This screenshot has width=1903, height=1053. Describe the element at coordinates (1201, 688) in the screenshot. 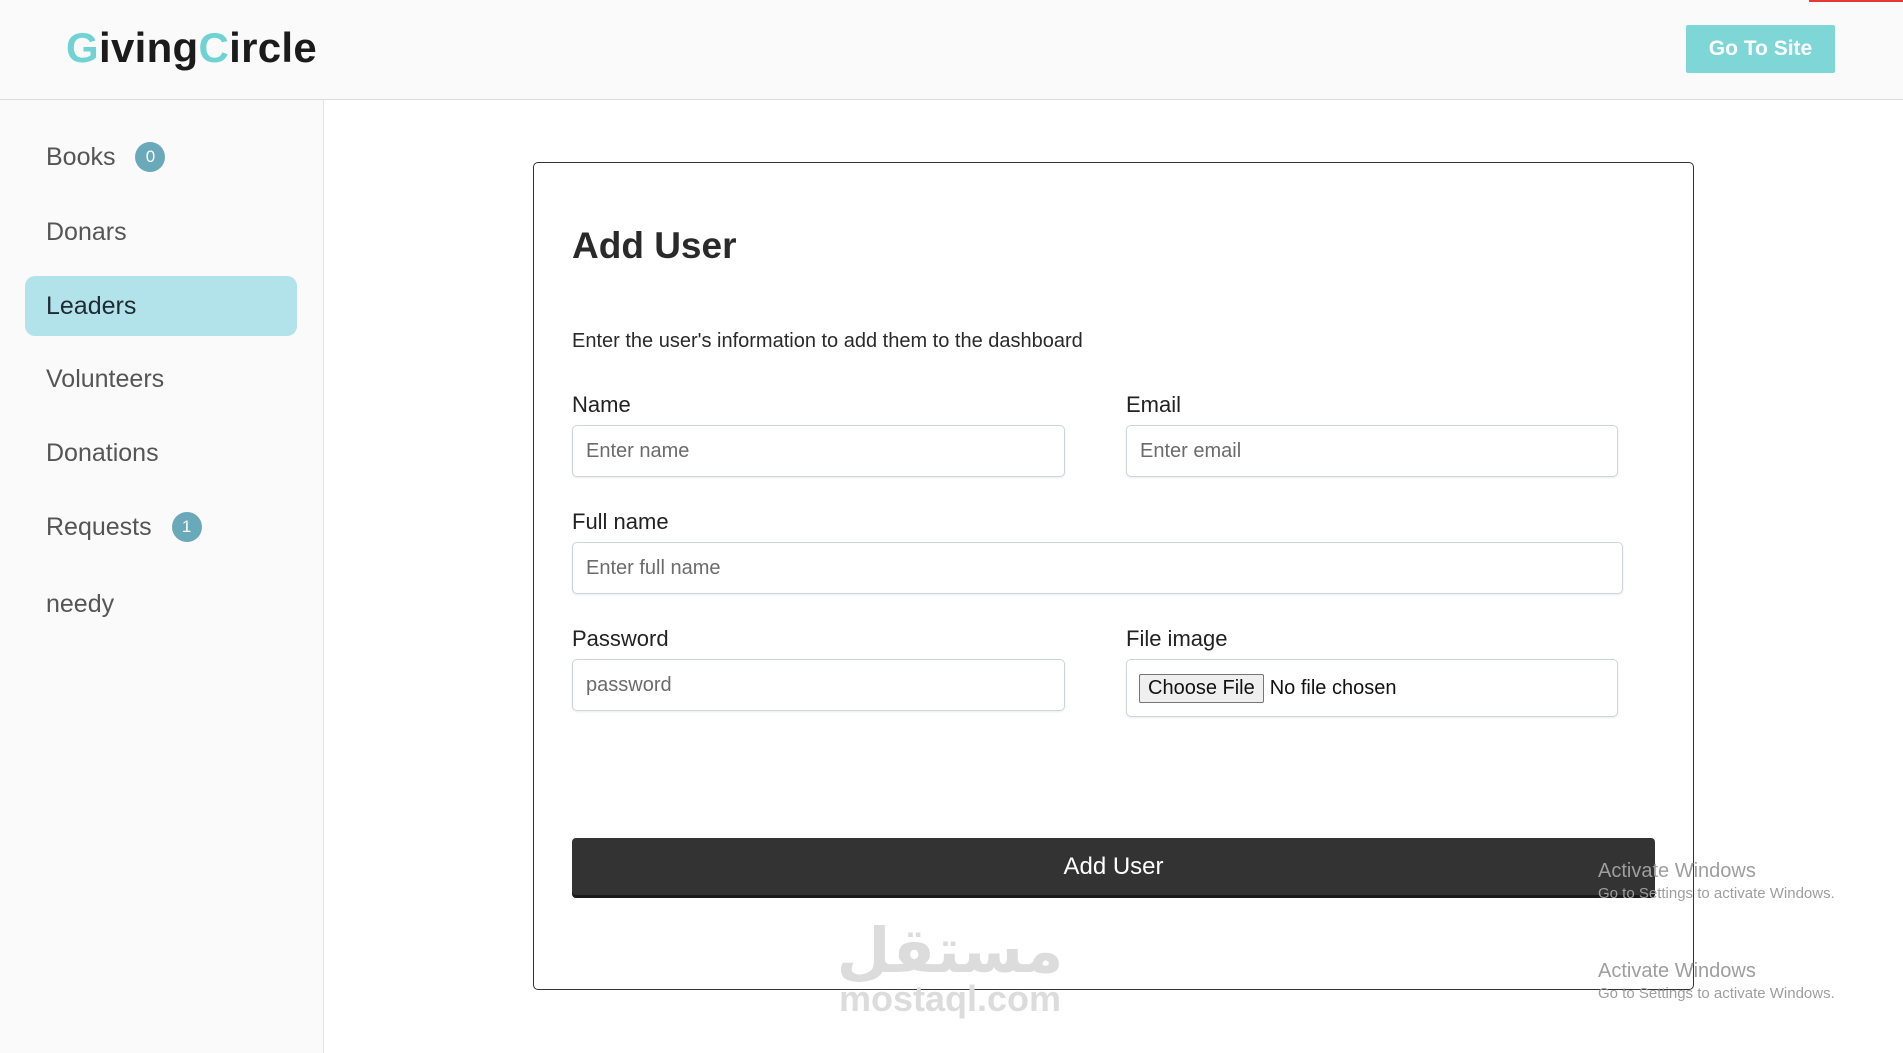

I see `choose-file-button: Choose File` at that location.